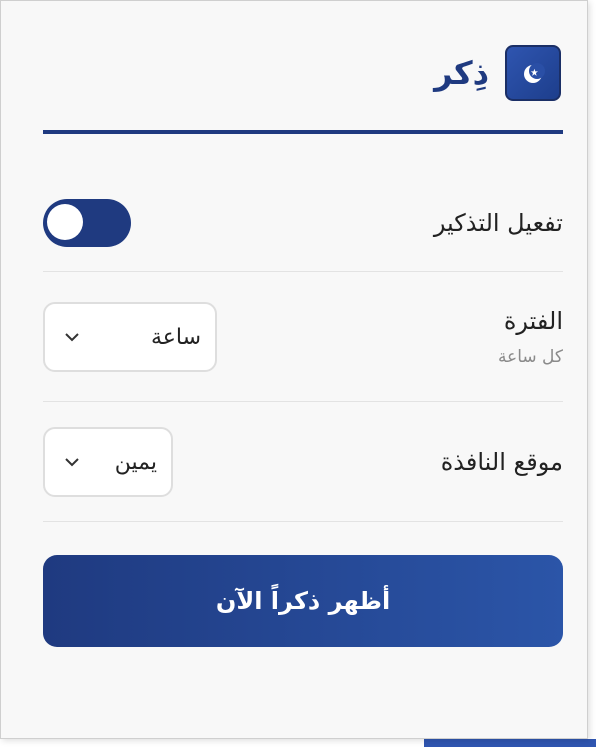 The height and width of the screenshot is (747, 596). Describe the element at coordinates (303, 132) in the screenshot. I see `header-divider` at that location.